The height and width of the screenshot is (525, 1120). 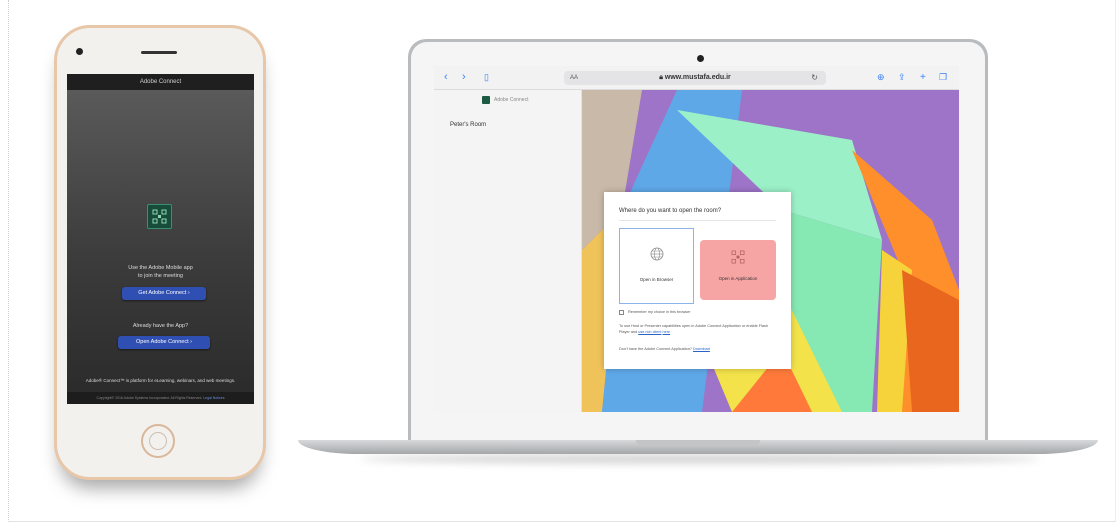 What do you see at coordinates (160, 268) in the screenshot?
I see `phone-instruction-line1: Use the Adobe Mobile app` at bounding box center [160, 268].